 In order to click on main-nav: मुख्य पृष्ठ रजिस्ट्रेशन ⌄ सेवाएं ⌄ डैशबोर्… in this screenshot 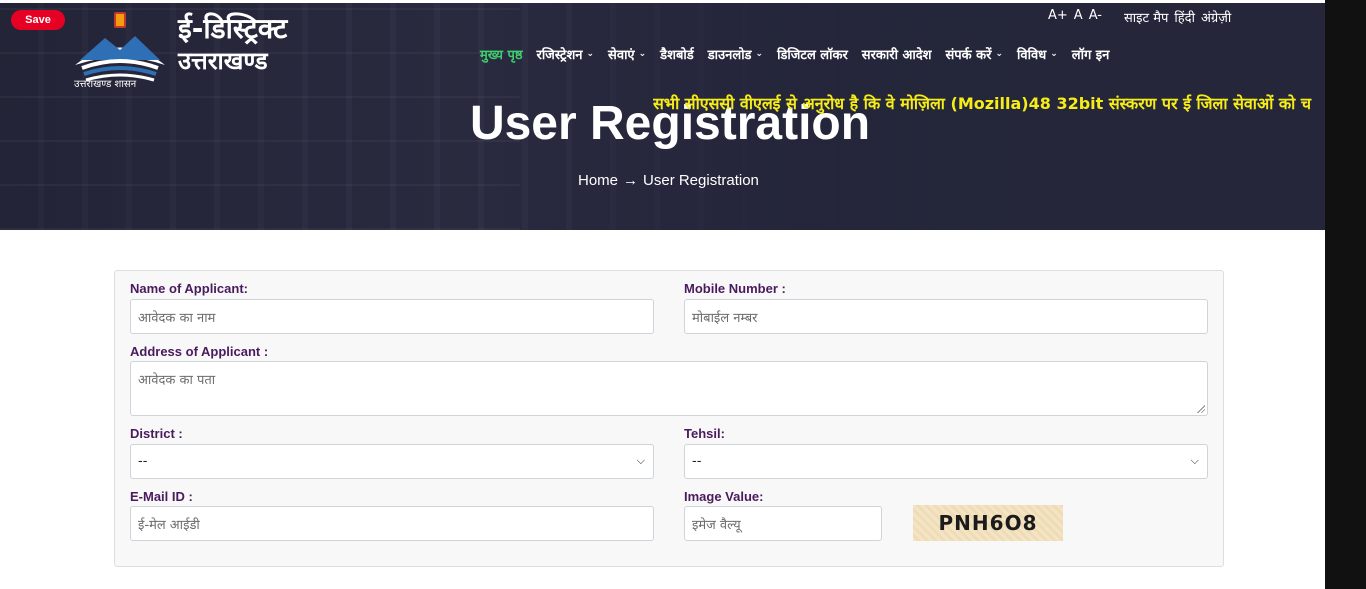, I will do `click(794, 54)`.